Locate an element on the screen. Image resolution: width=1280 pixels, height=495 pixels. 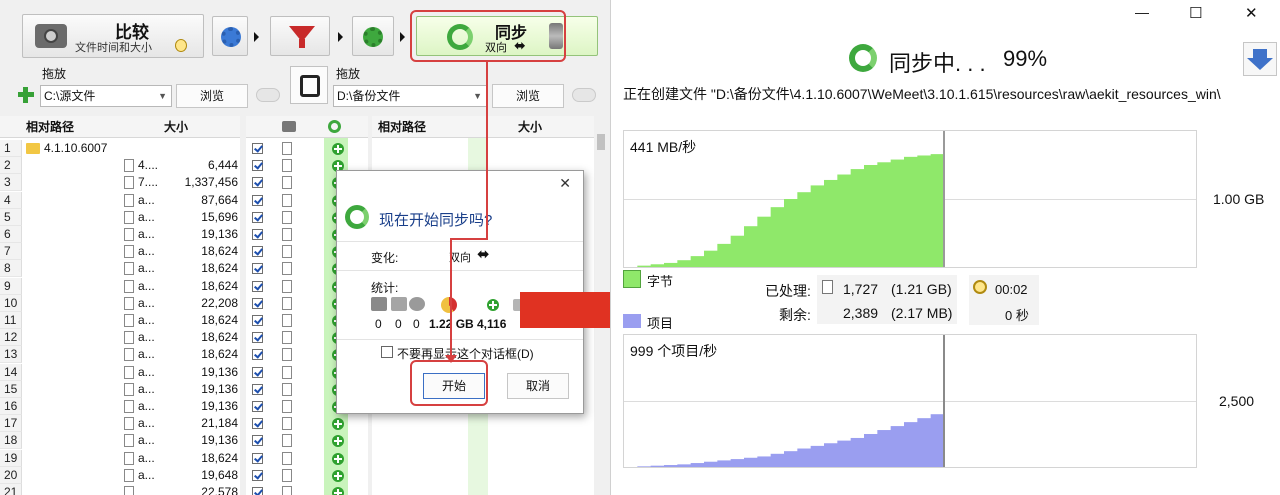
clock-icon is located at coordinates (181, 45).